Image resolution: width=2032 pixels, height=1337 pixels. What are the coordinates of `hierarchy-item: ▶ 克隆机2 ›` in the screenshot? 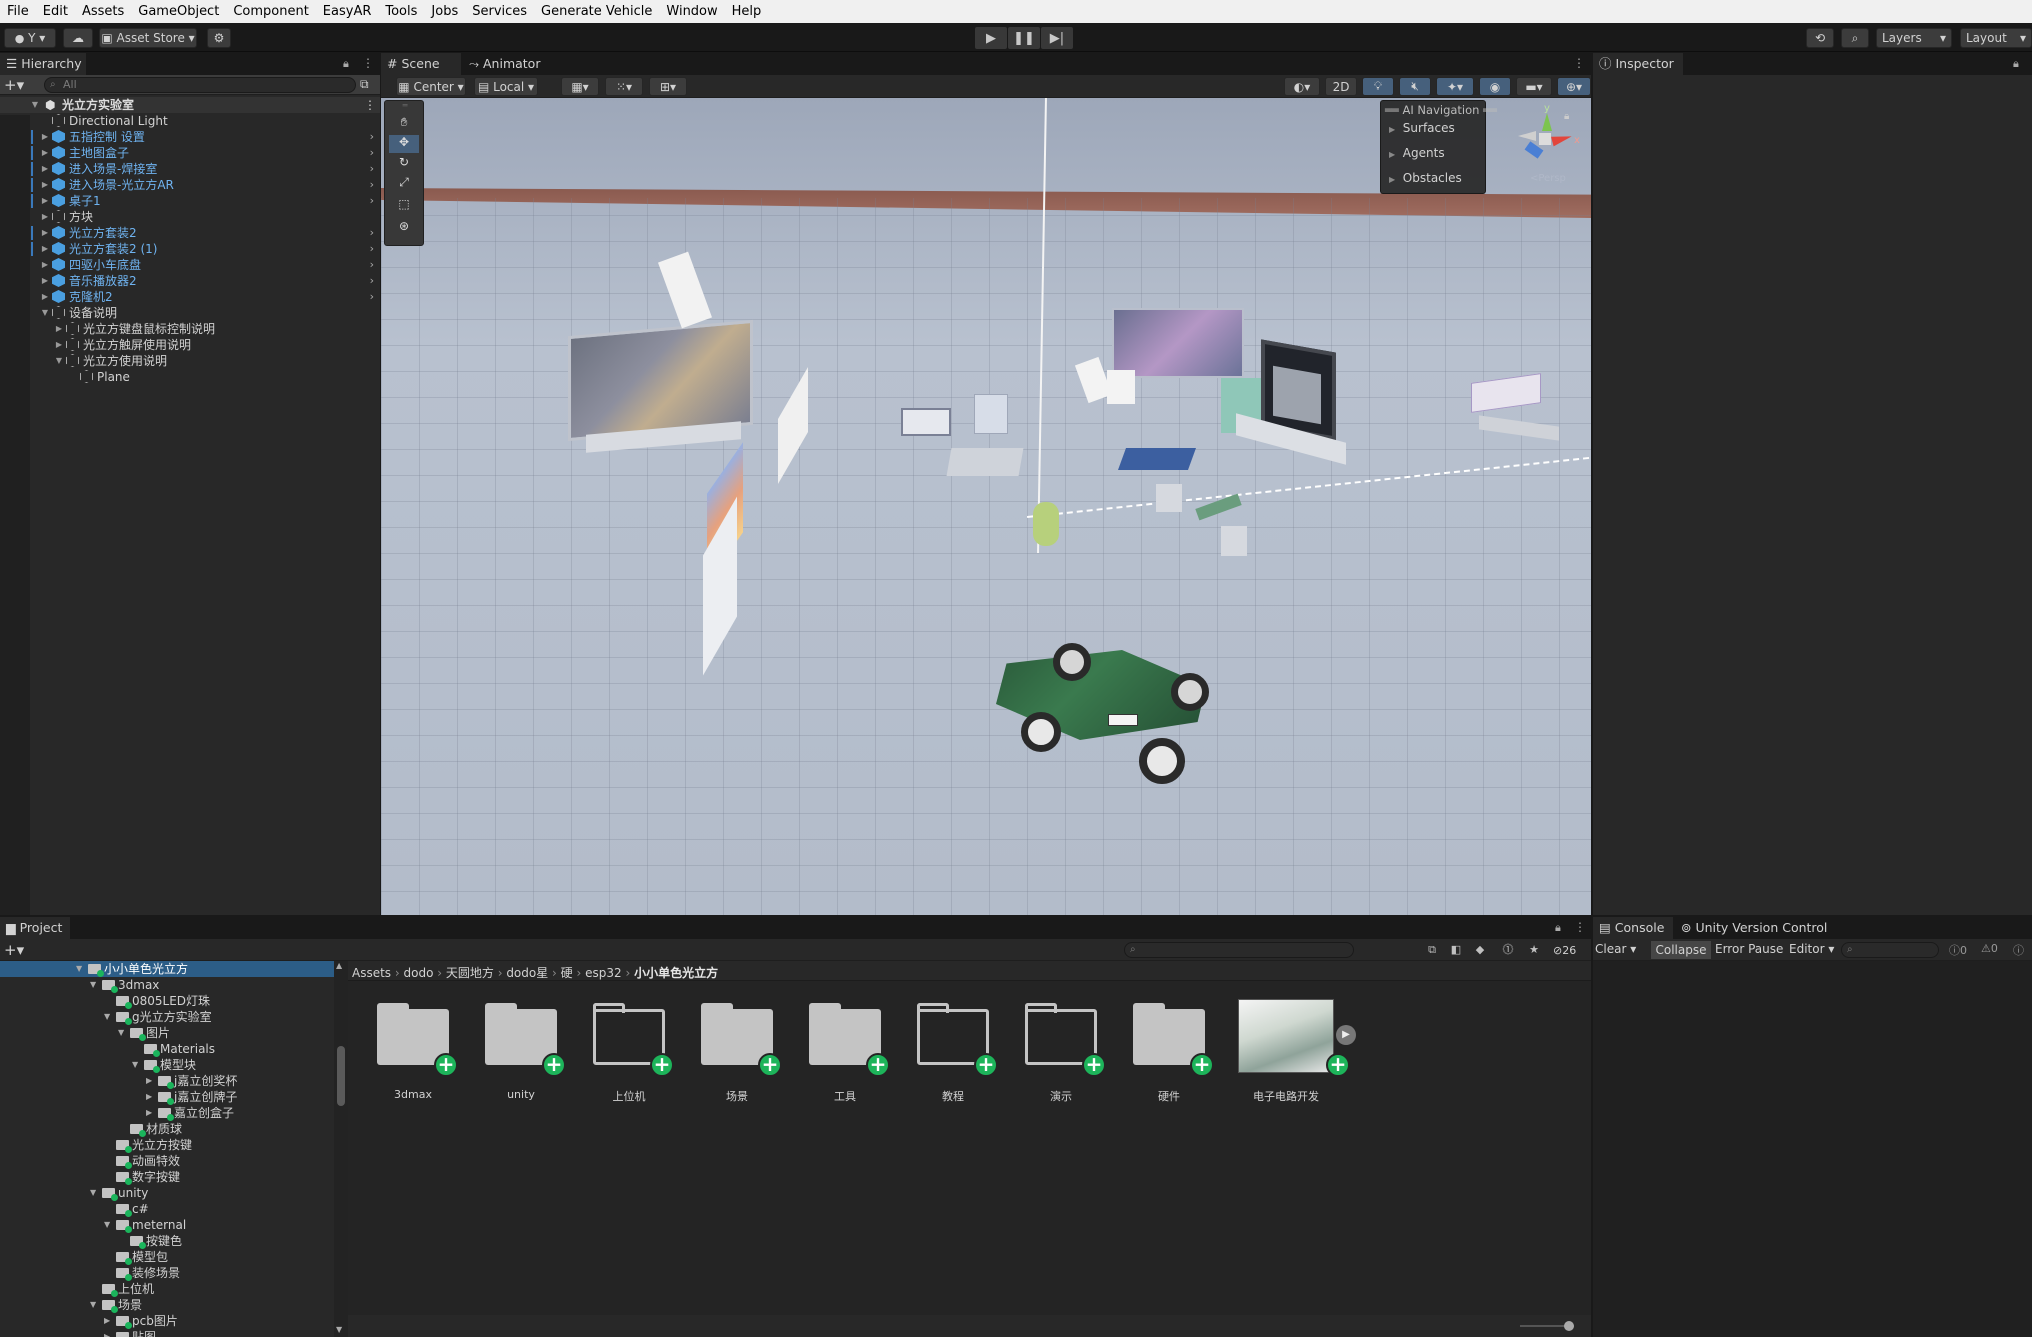 It's located at (190, 297).